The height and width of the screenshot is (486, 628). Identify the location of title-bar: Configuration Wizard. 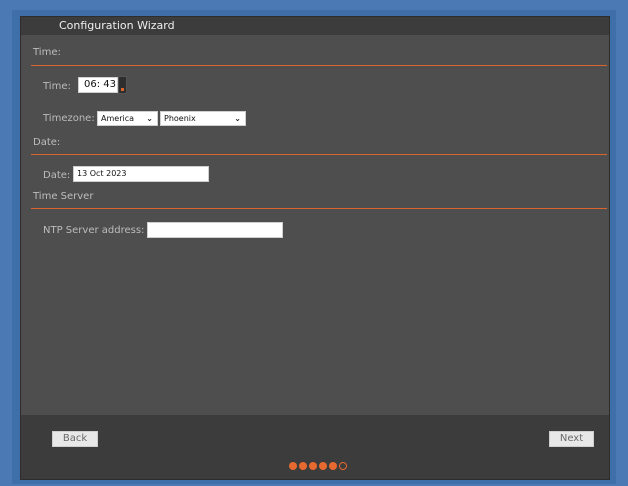
(315, 26).